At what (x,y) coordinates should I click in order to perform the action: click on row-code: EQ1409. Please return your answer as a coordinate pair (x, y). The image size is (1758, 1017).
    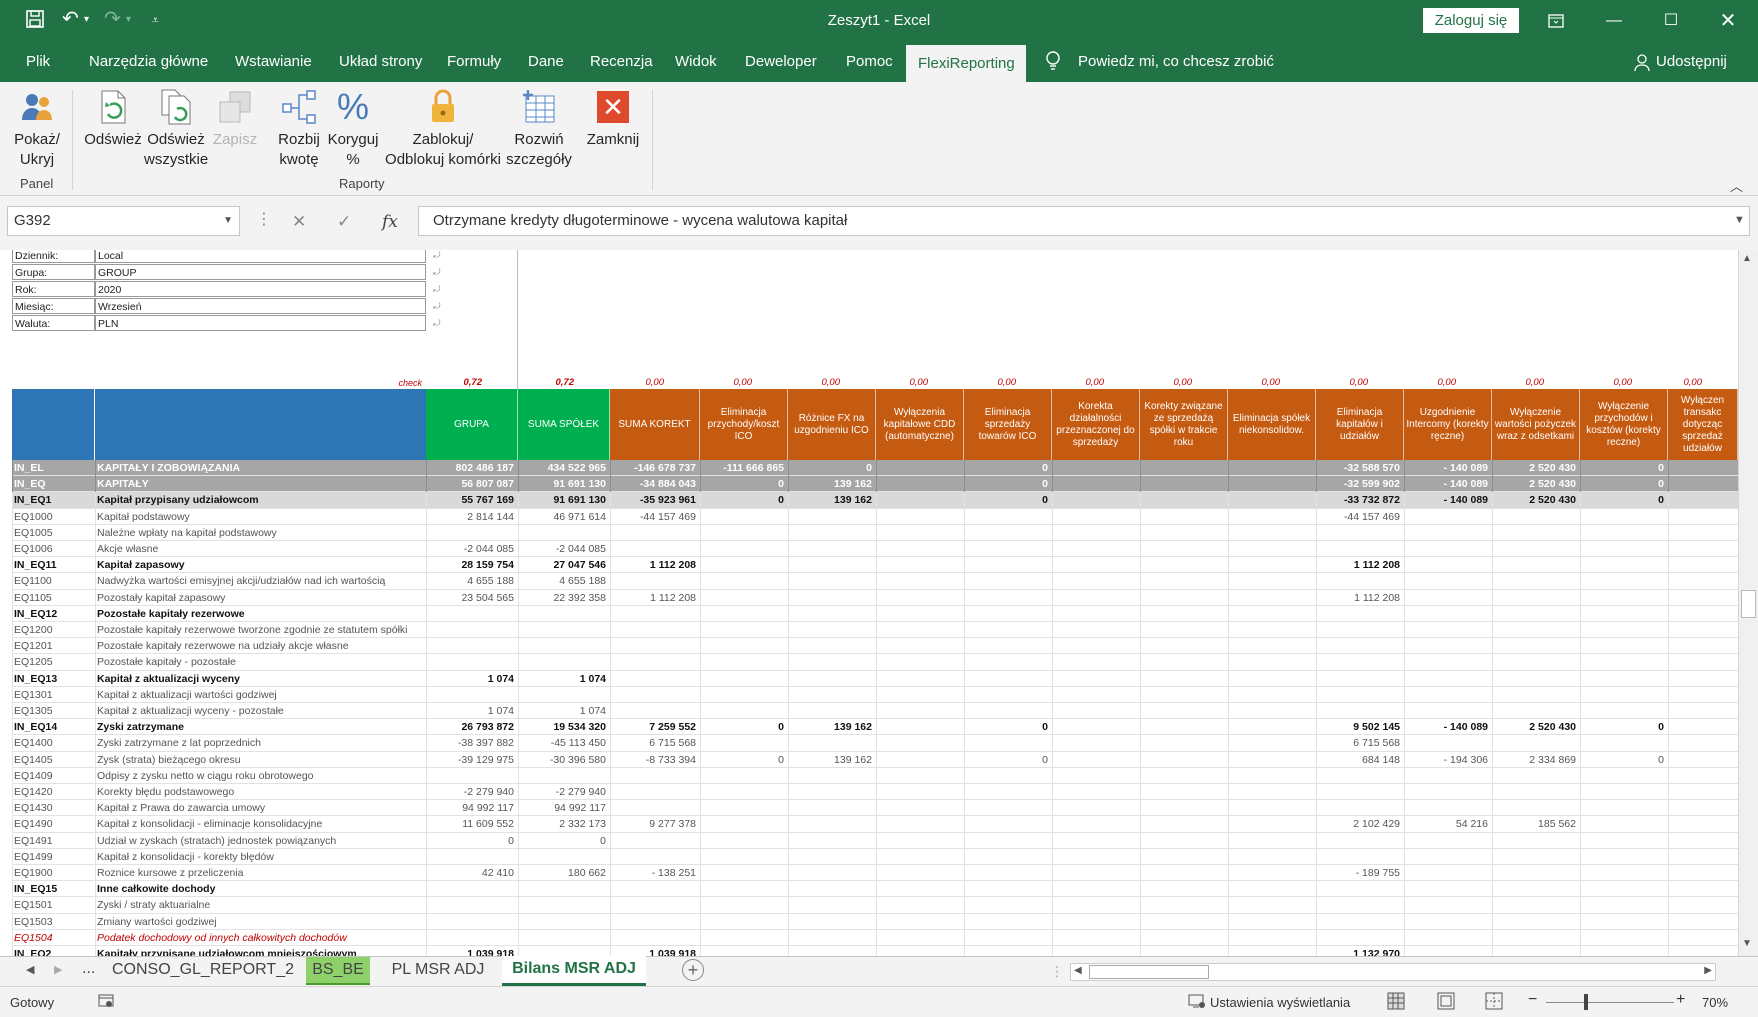
    Looking at the image, I should click on (54, 776).